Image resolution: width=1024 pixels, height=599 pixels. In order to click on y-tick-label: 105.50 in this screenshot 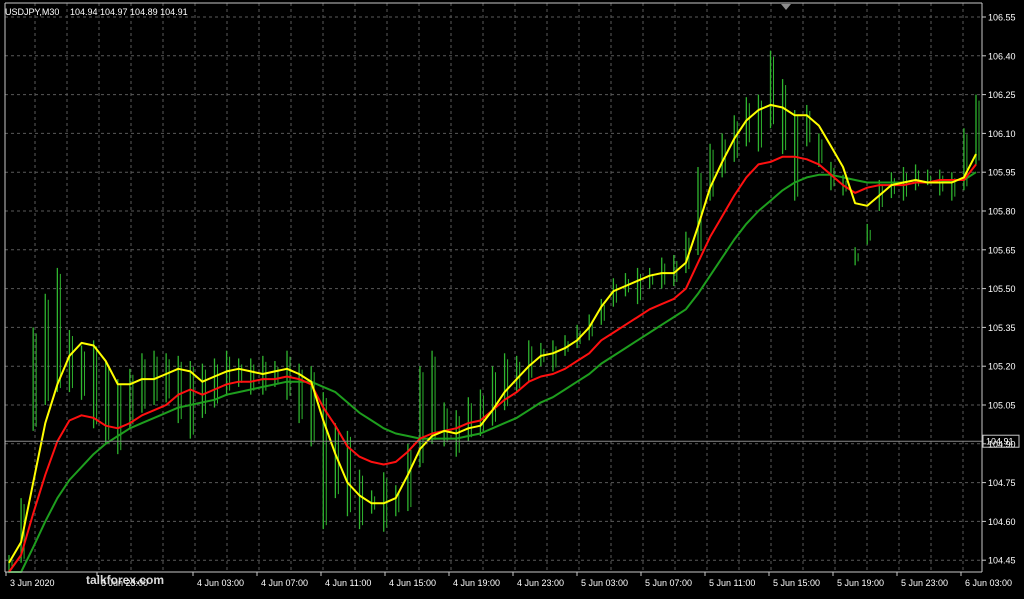, I will do `click(1002, 289)`.